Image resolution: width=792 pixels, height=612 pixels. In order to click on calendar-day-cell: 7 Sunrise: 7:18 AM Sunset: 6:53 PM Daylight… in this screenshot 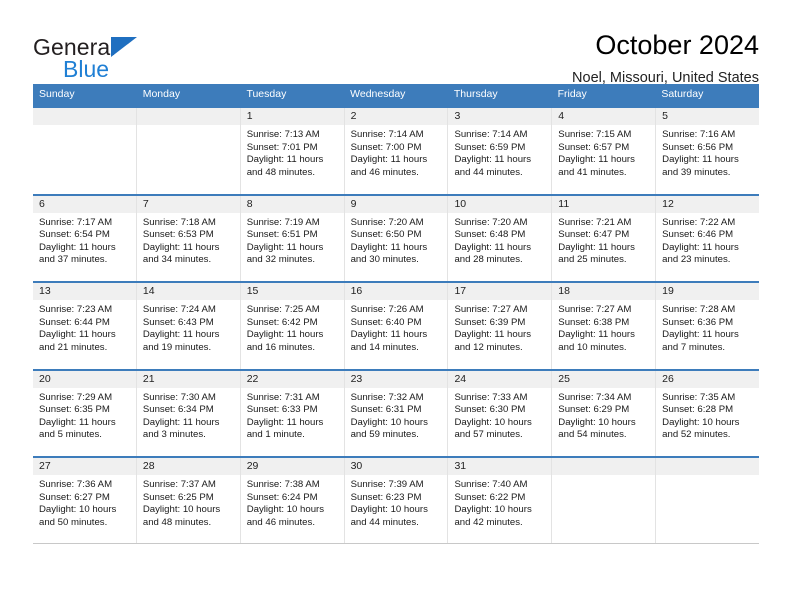, I will do `click(188, 238)`.